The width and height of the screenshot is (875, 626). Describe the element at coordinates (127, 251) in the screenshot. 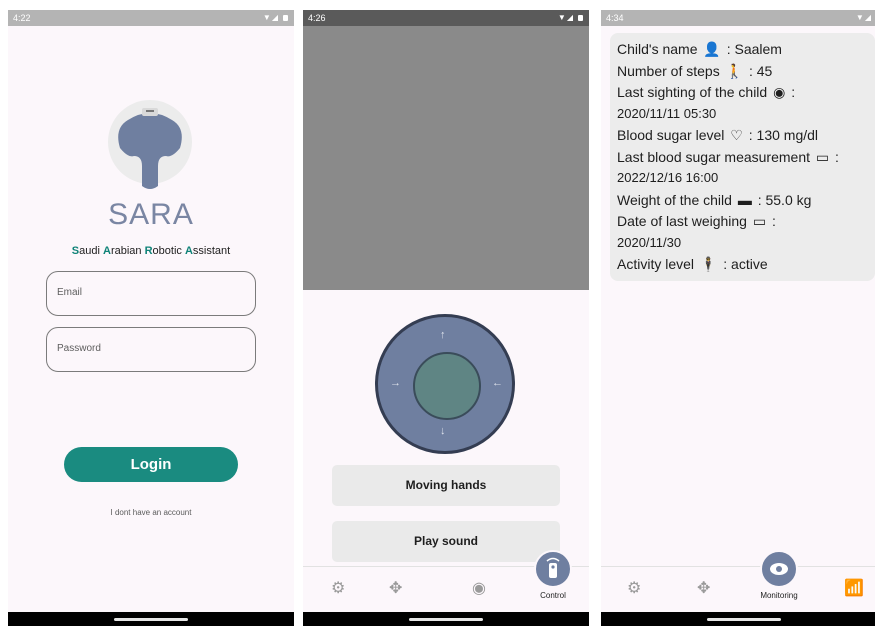

I see `tagline-word: rabian` at that location.